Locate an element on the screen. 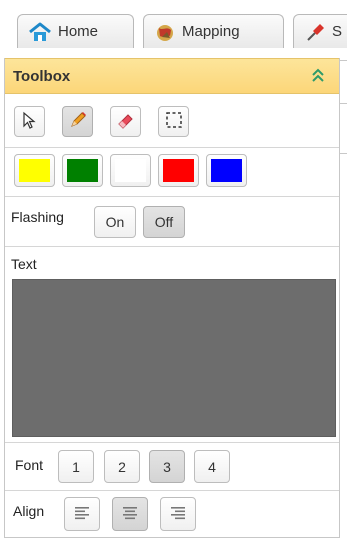 This screenshot has width=347, height=538. dashed-rect-icon is located at coordinates (174, 121).